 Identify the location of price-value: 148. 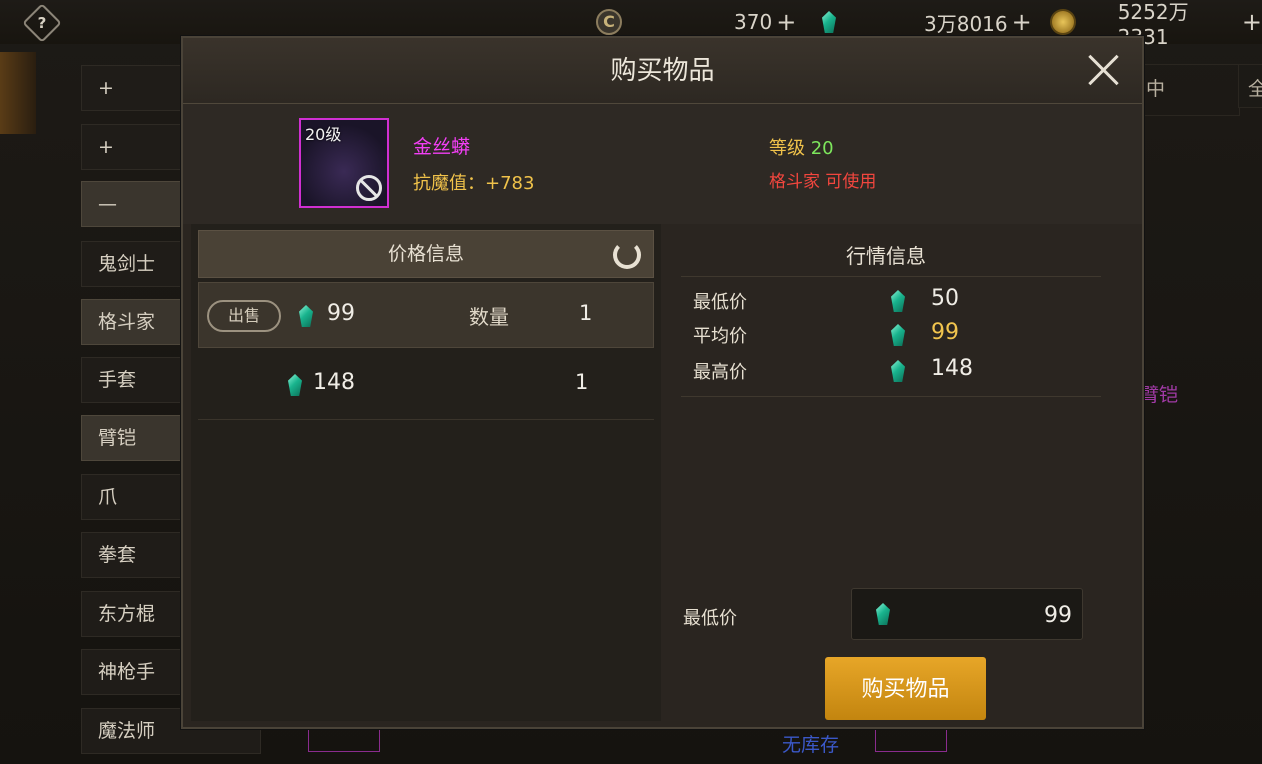
(334, 382).